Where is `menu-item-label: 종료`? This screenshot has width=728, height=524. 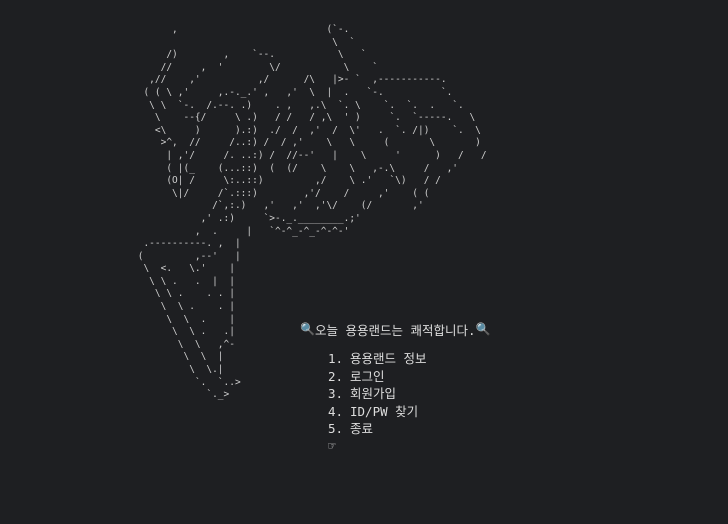 menu-item-label: 종료 is located at coordinates (362, 428).